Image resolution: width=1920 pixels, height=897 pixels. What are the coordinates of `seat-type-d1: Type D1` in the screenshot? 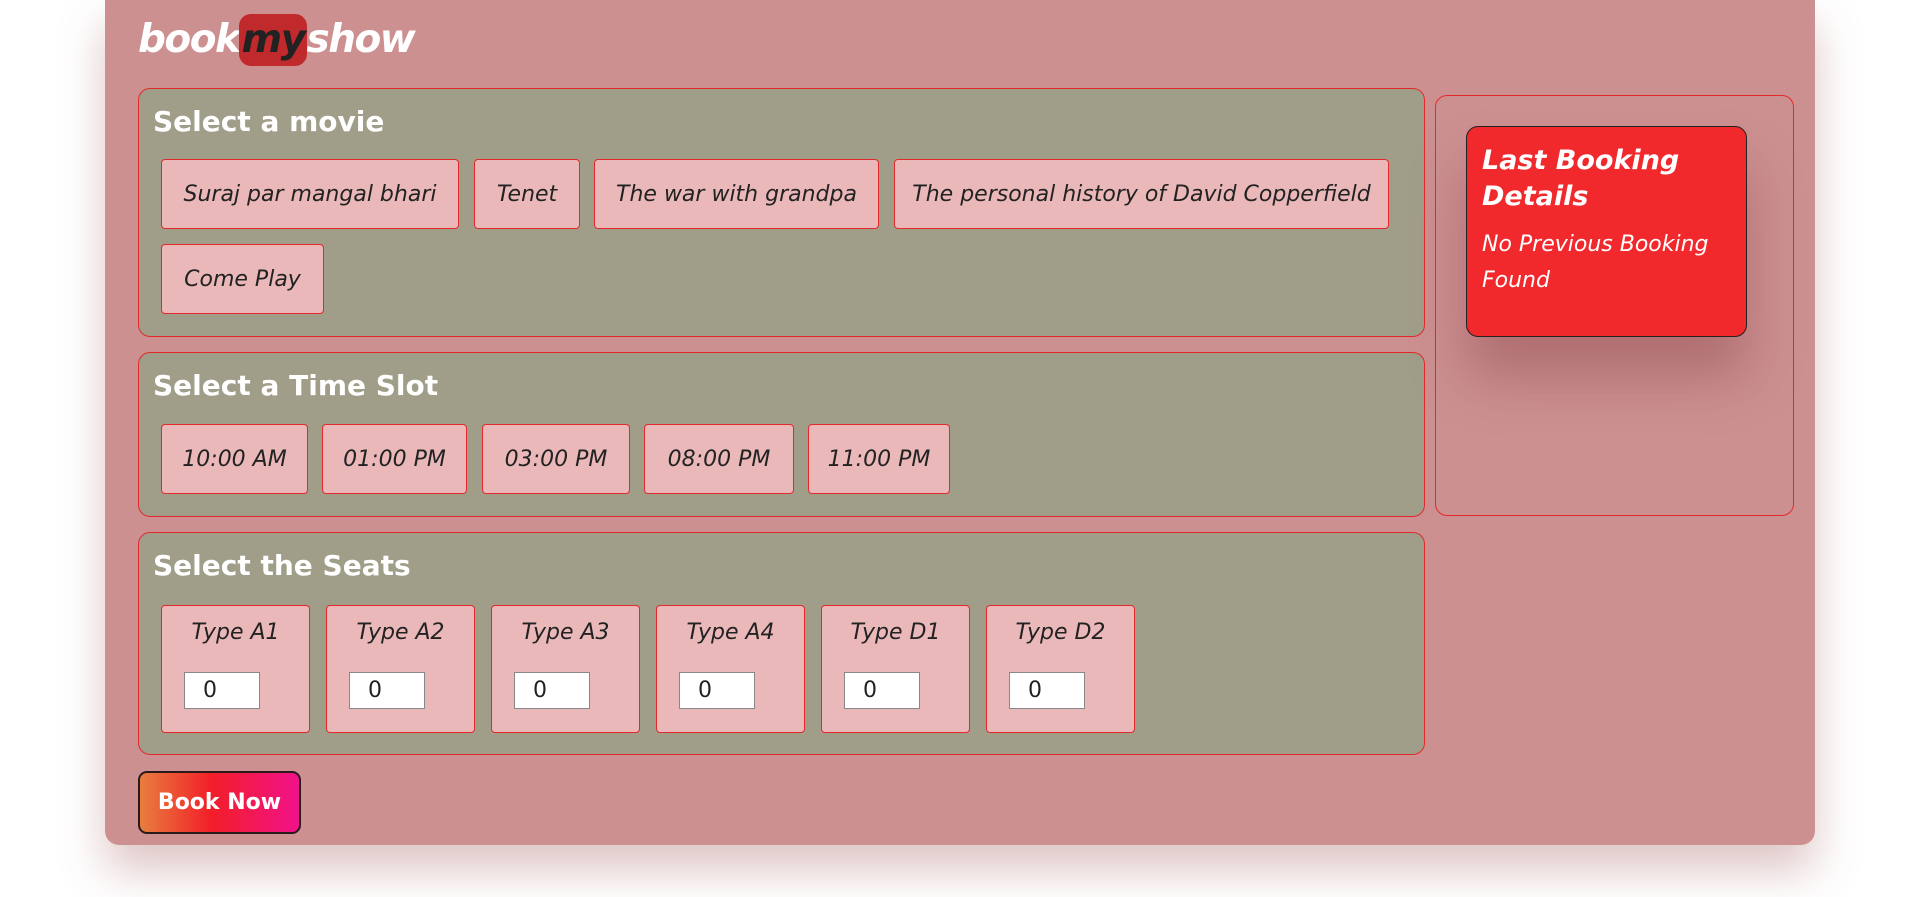 It's located at (895, 669).